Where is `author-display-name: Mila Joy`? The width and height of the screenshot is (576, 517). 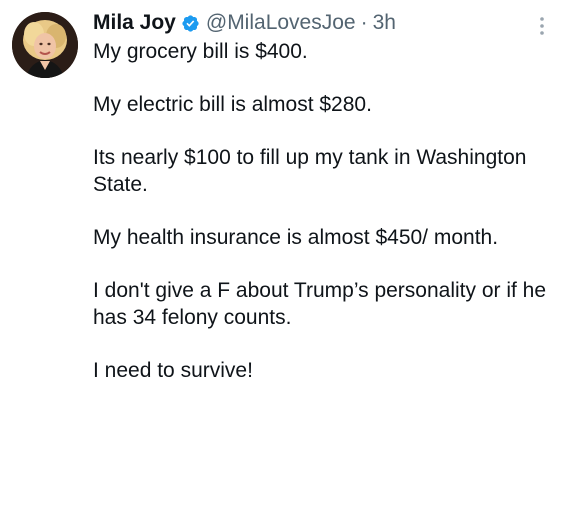 author-display-name: Mila Joy is located at coordinates (134, 23).